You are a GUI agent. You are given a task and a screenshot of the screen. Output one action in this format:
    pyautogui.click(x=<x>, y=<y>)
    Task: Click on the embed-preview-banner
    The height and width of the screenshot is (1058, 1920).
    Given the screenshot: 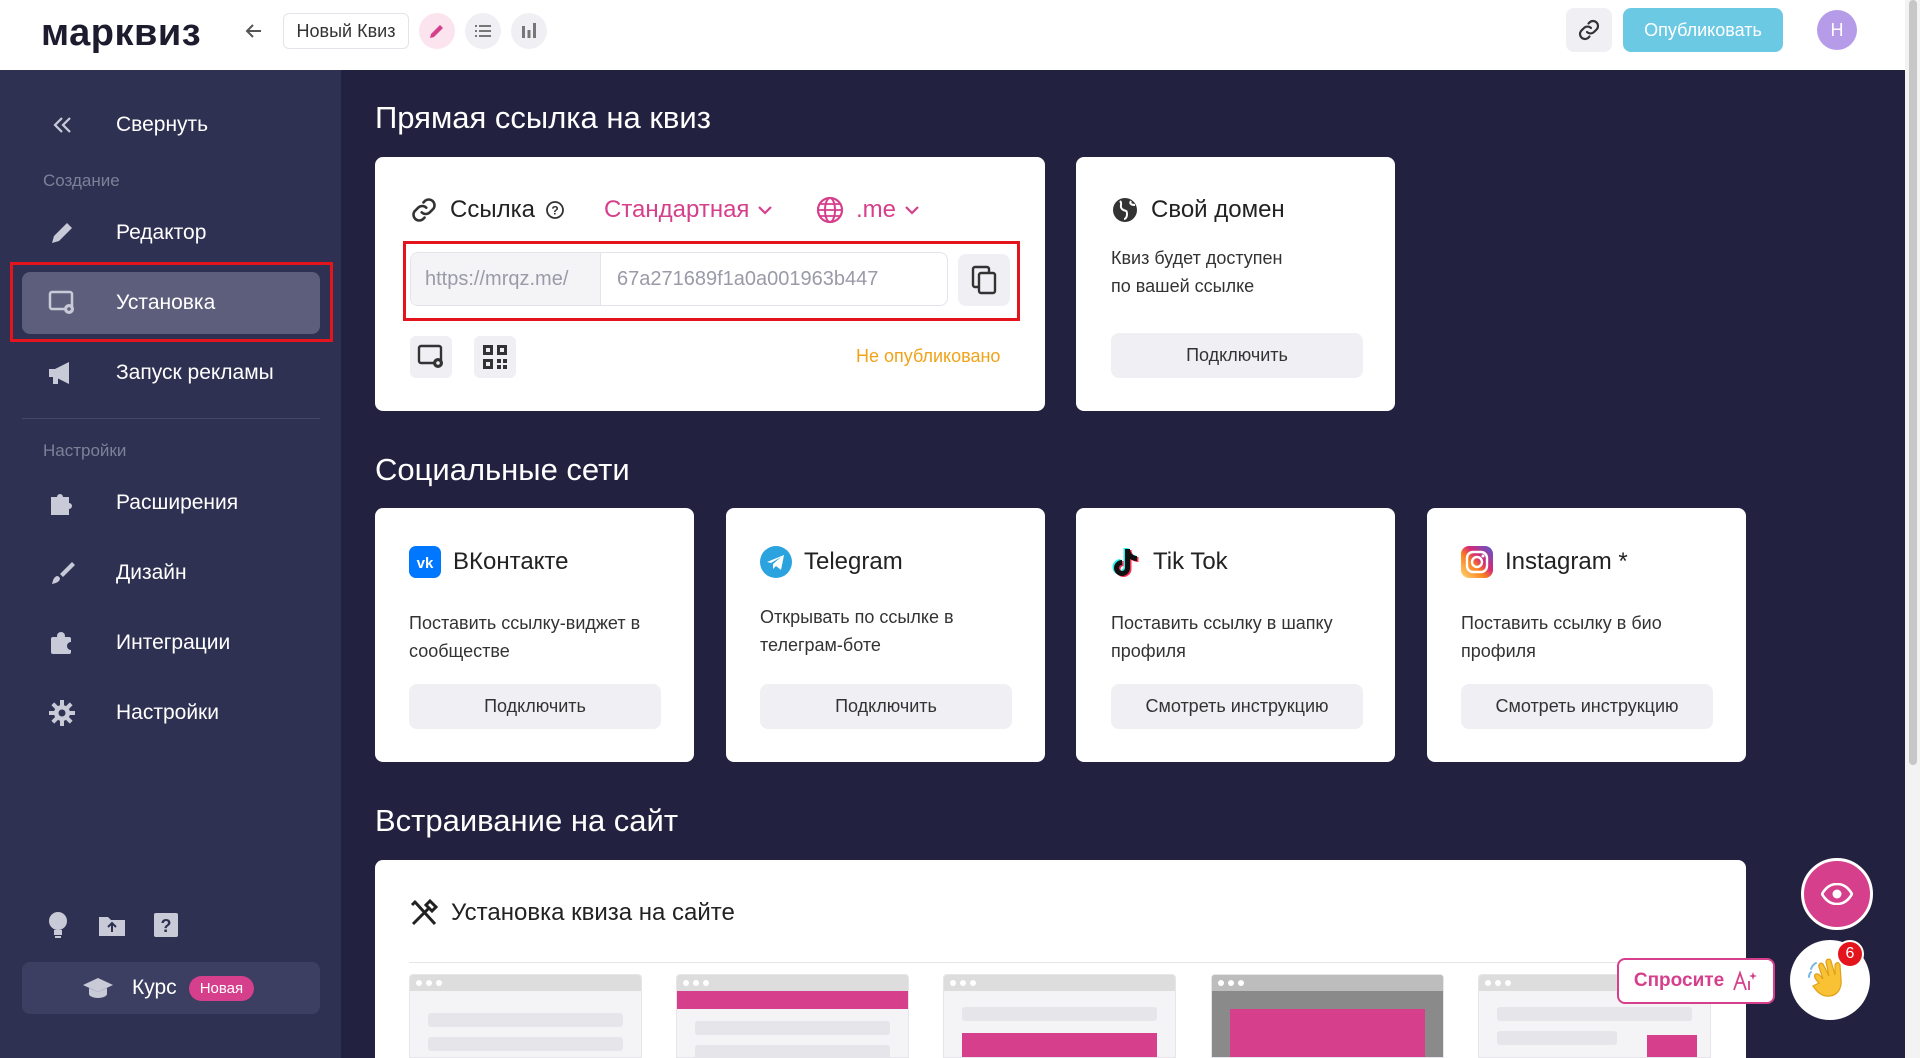 What is the action you would take?
    pyautogui.click(x=792, y=1016)
    